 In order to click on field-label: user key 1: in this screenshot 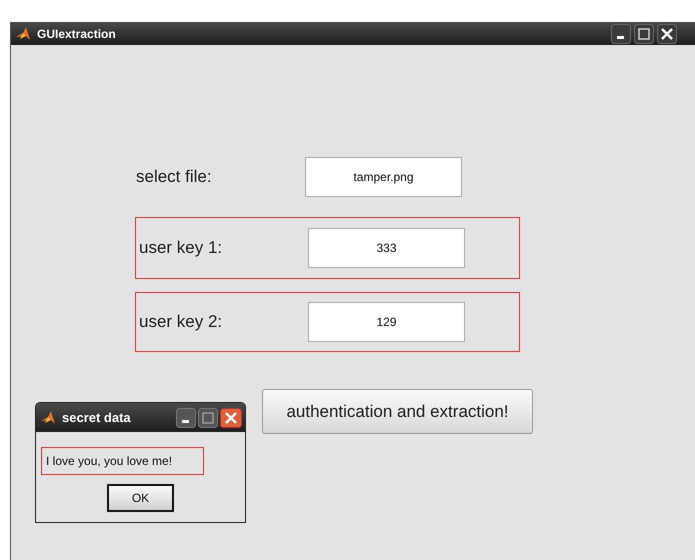, I will do `click(181, 248)`.